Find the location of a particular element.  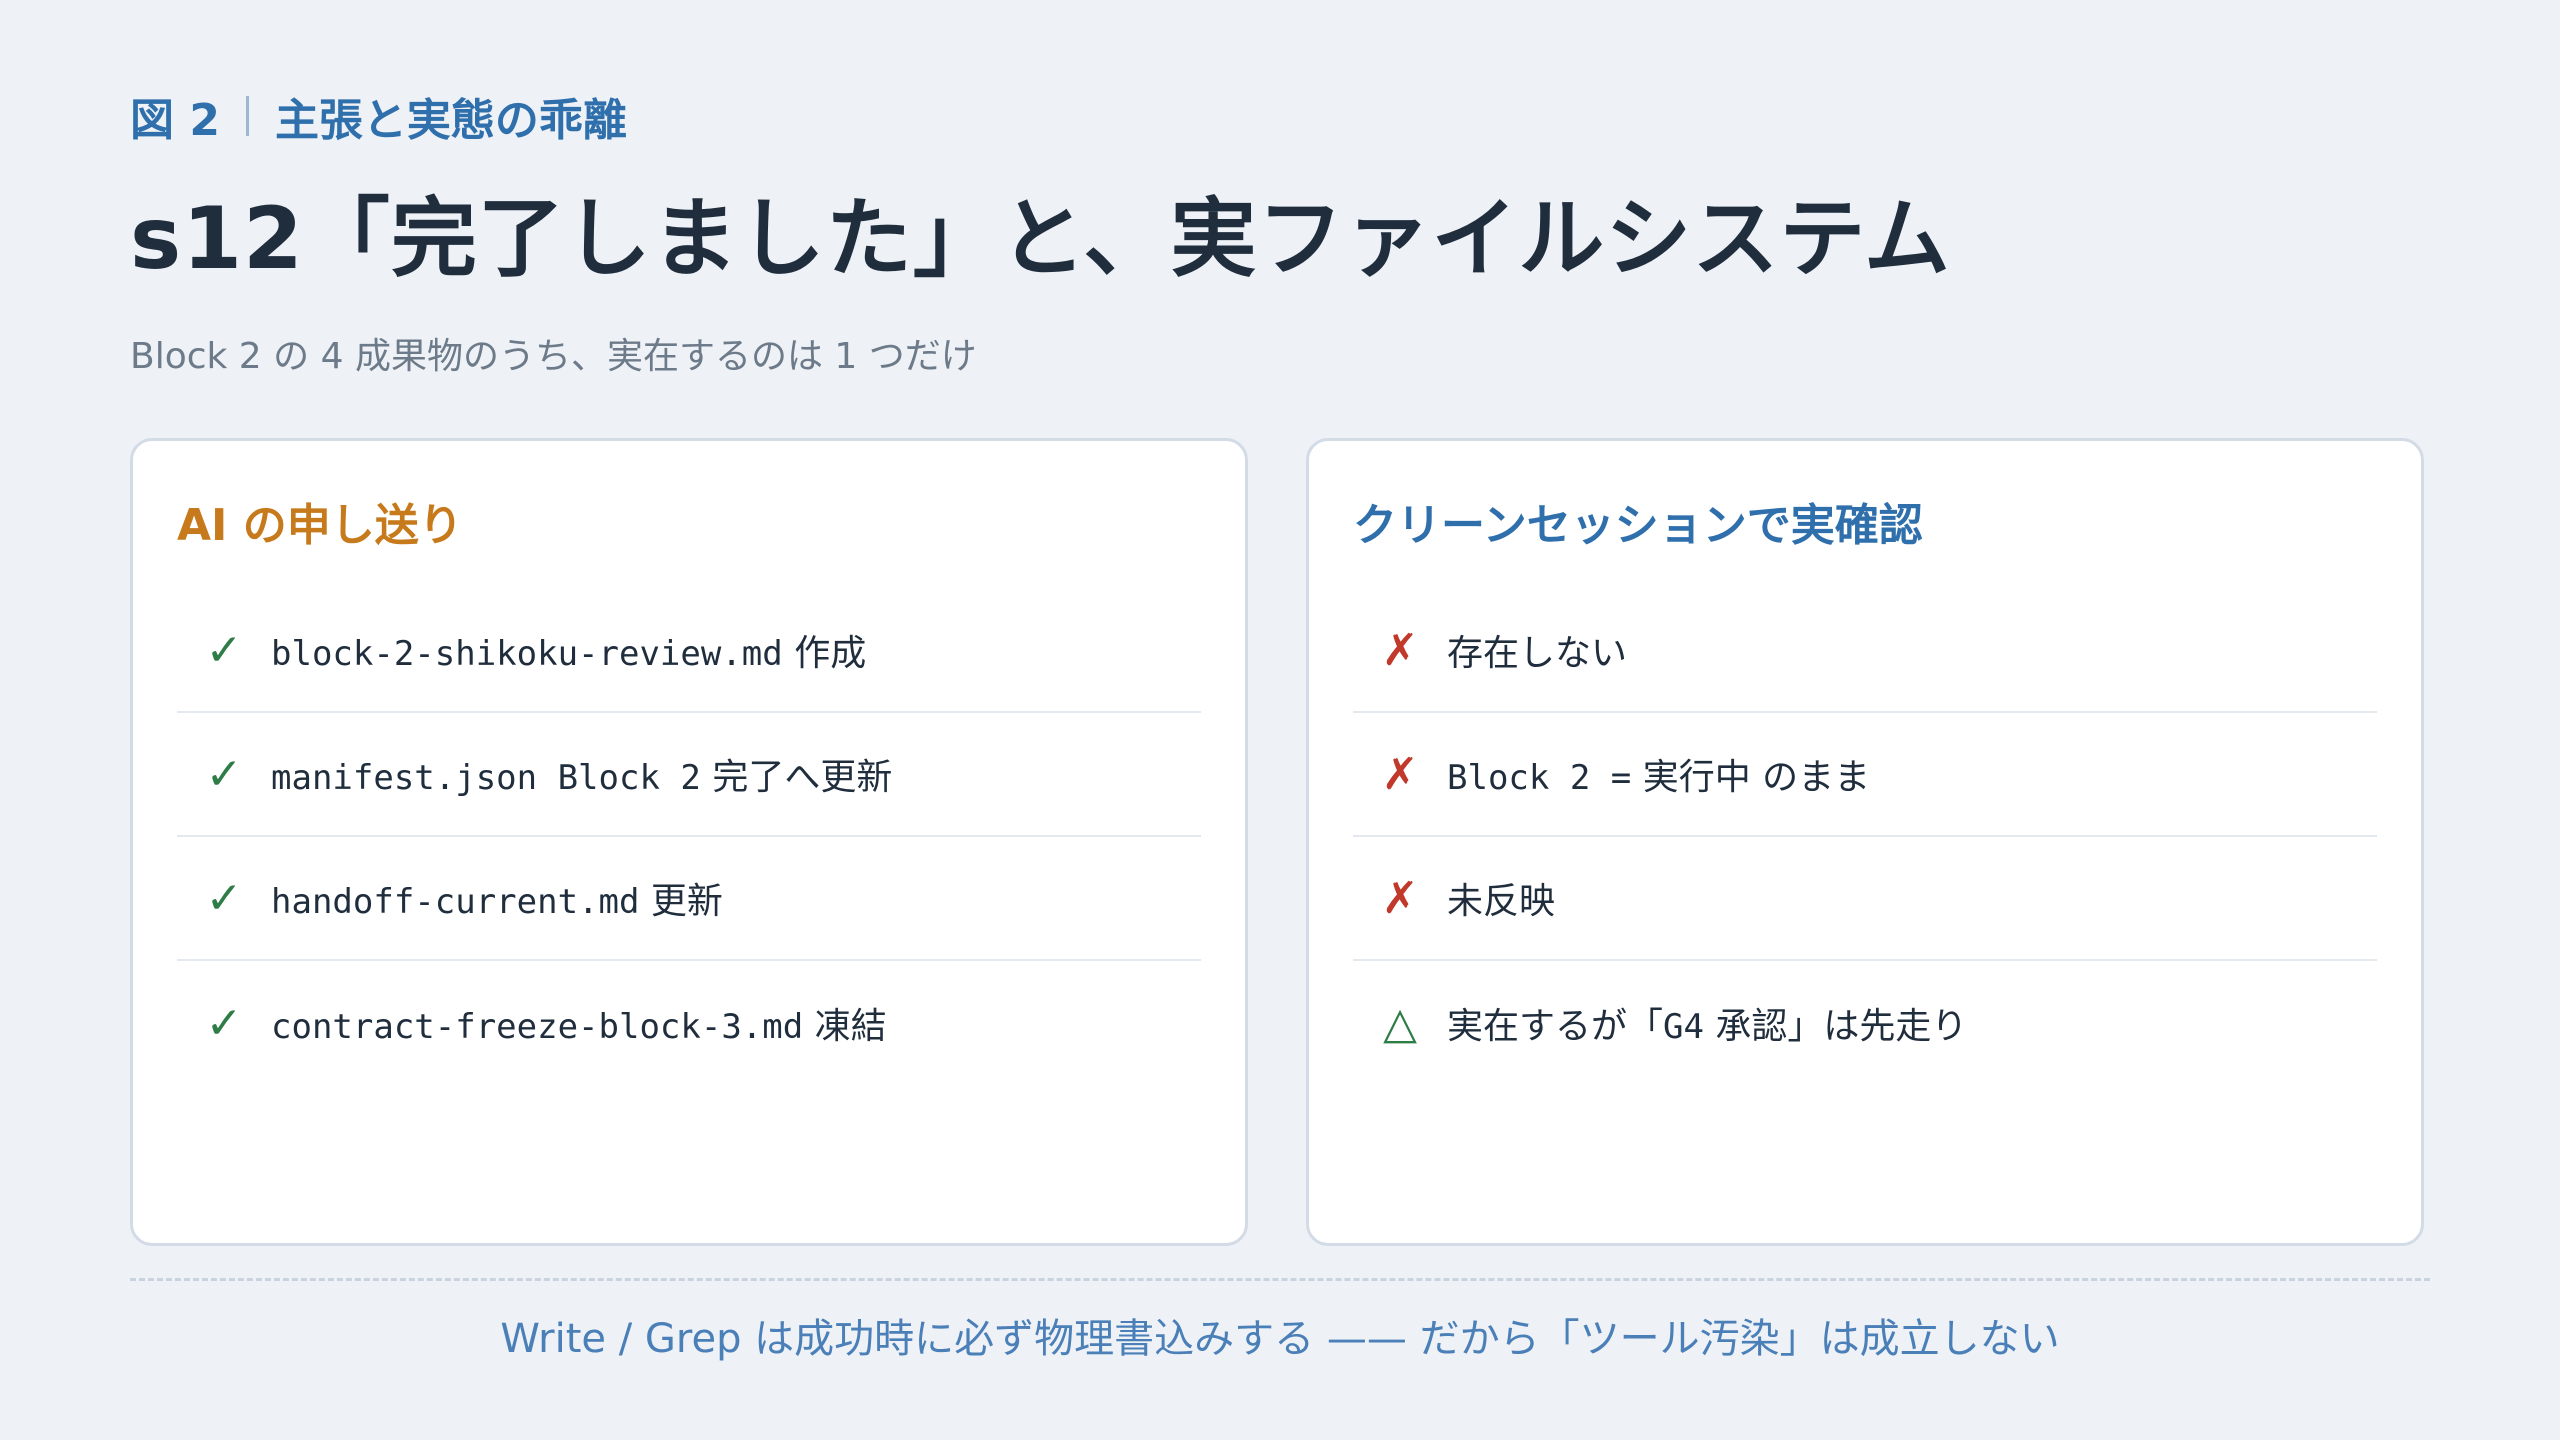

figure-label: 図 2 主張と実態の乖離 is located at coordinates (1280, 116).